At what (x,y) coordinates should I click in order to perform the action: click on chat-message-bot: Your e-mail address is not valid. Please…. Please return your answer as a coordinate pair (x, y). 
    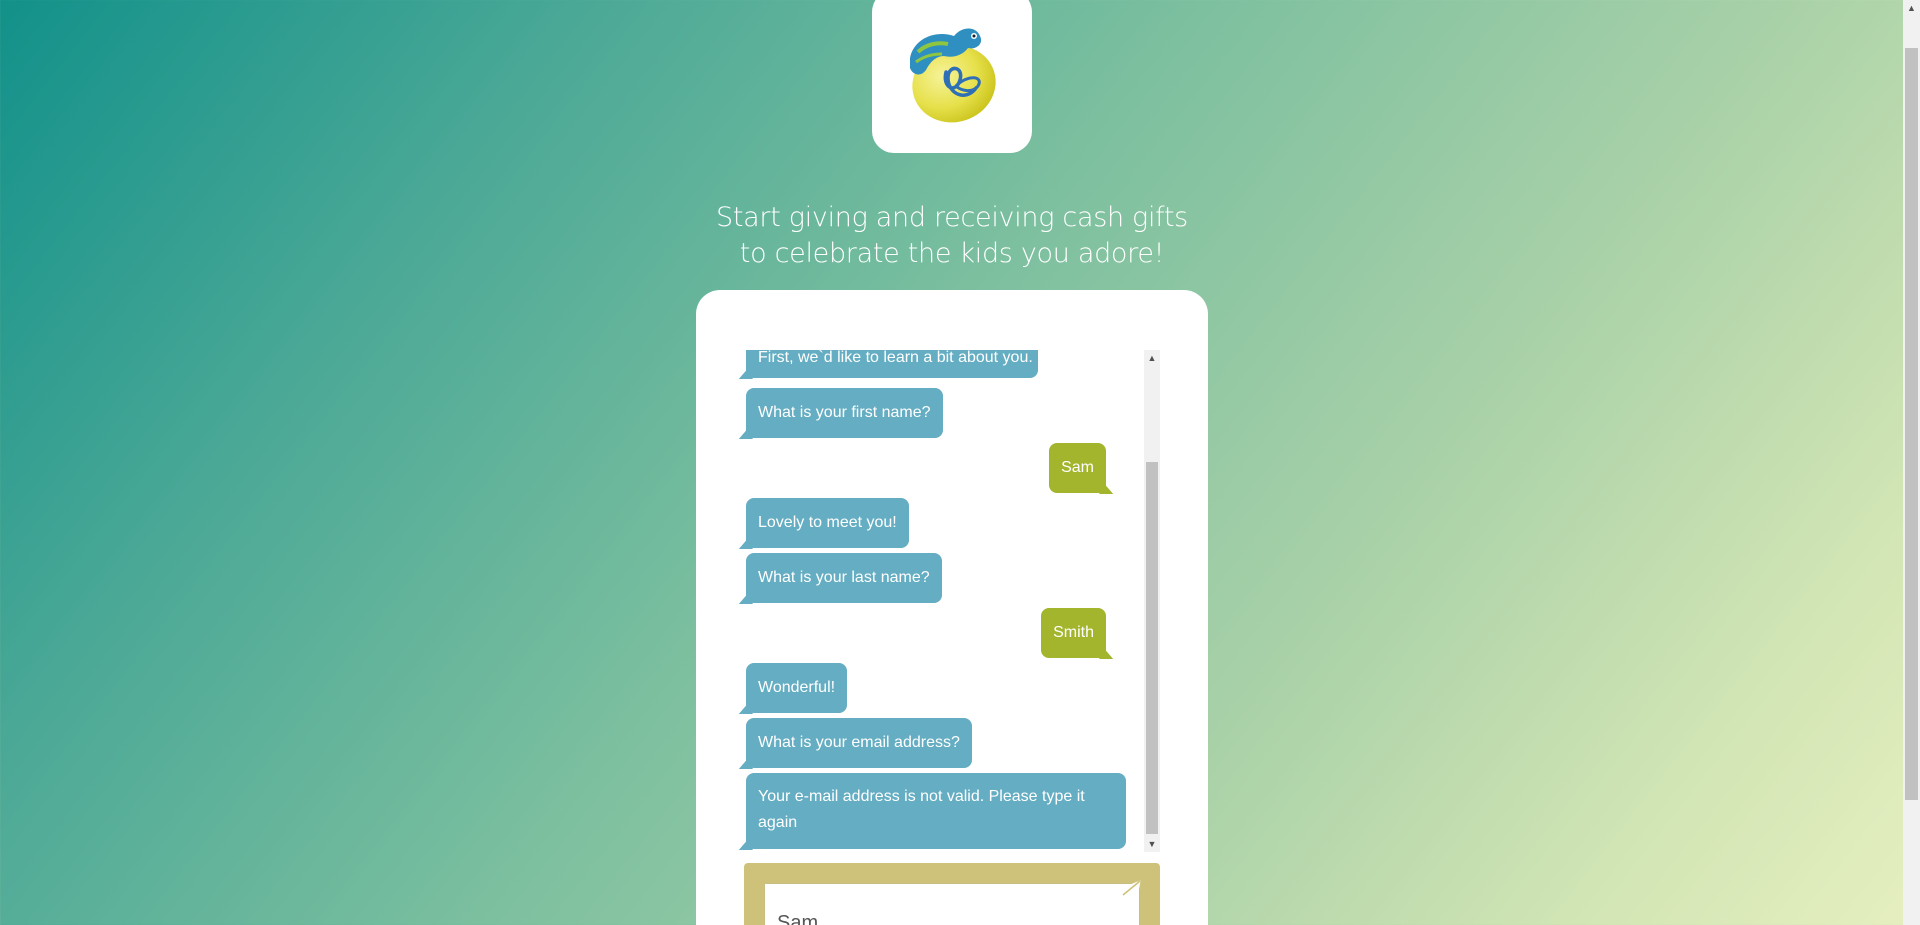
    Looking at the image, I should click on (936, 811).